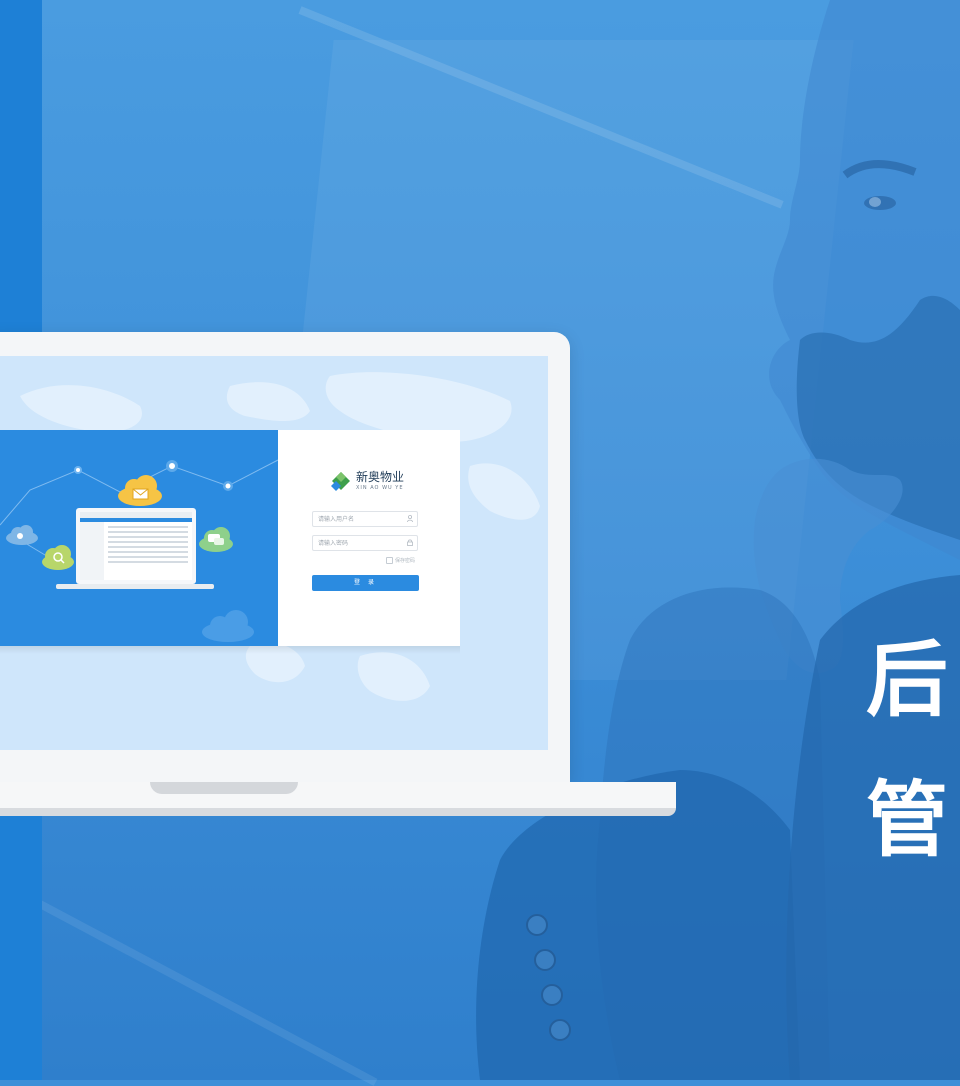 This screenshot has height=1086, width=960. What do you see at coordinates (410, 543) in the screenshot?
I see `lock-icon` at bounding box center [410, 543].